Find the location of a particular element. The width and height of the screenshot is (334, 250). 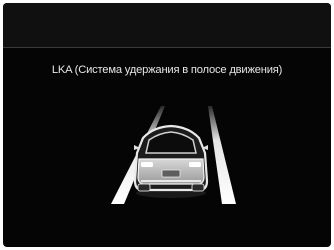

car-icon is located at coordinates (171, 161).